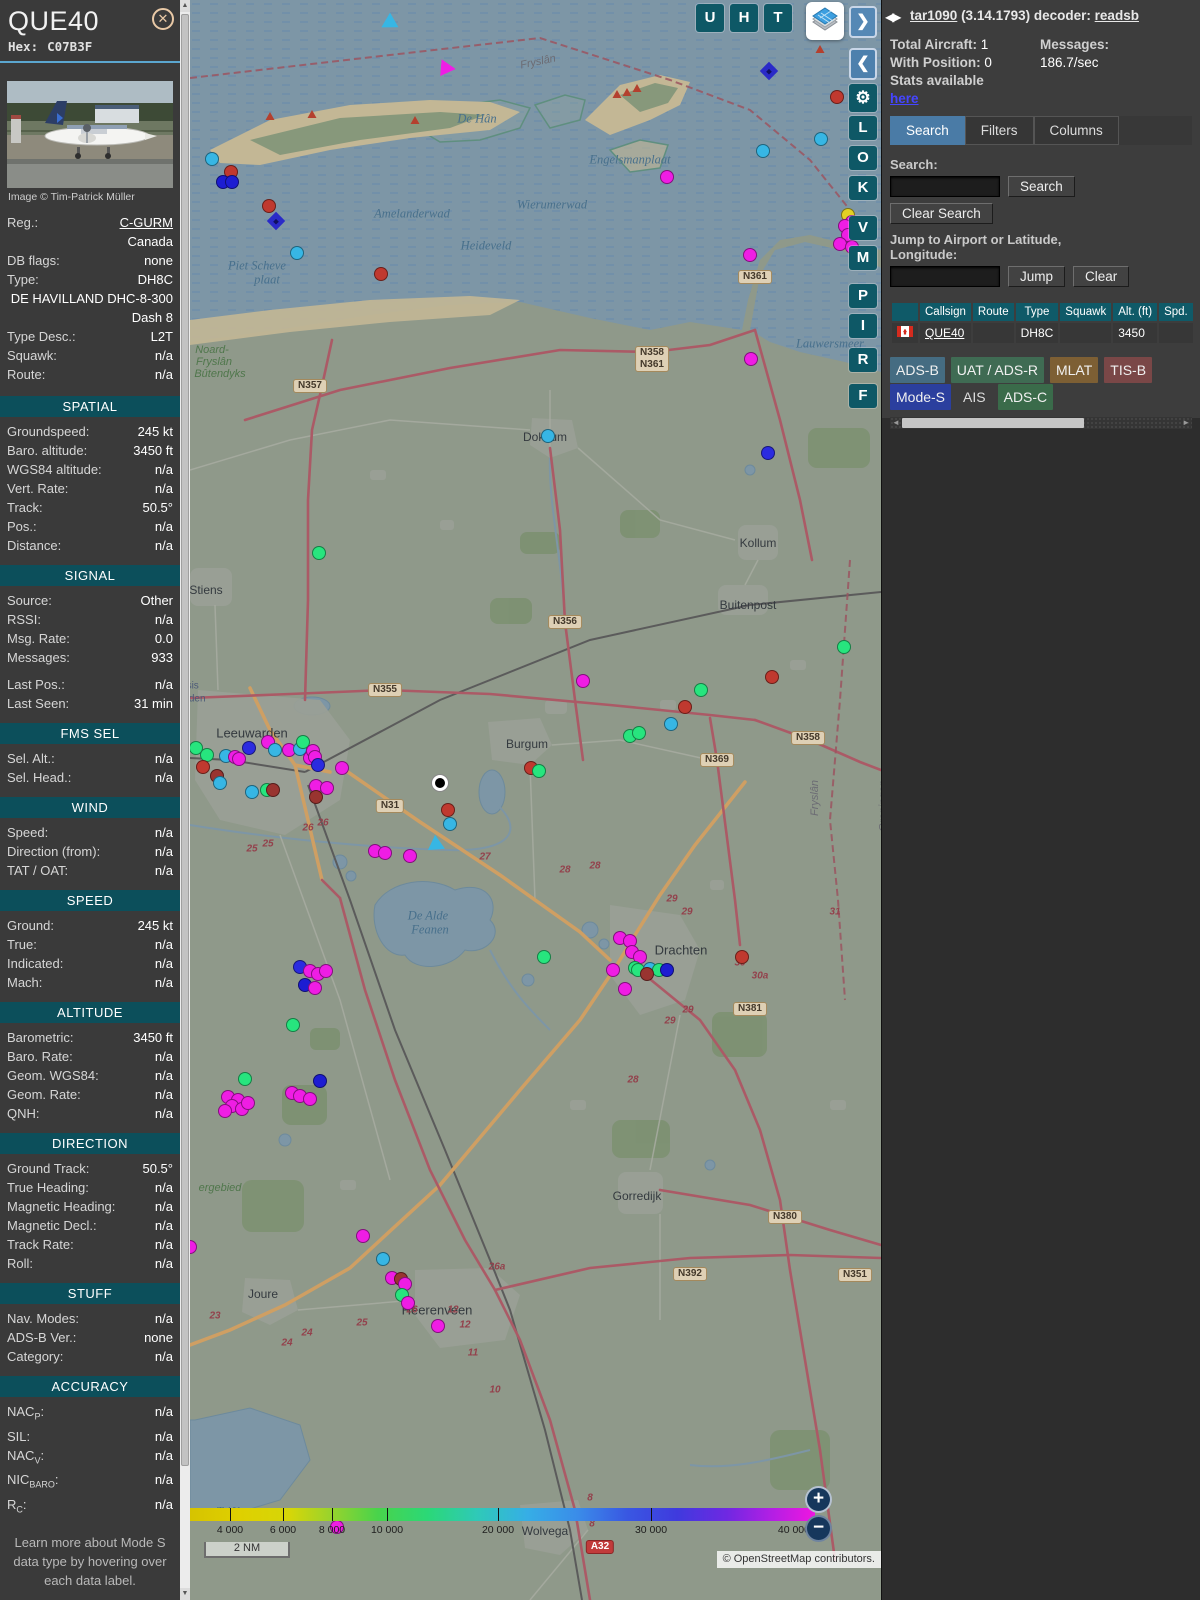 This screenshot has height=1600, width=1200. What do you see at coordinates (1076, 130) in the screenshot?
I see `tab-columns: Columns` at bounding box center [1076, 130].